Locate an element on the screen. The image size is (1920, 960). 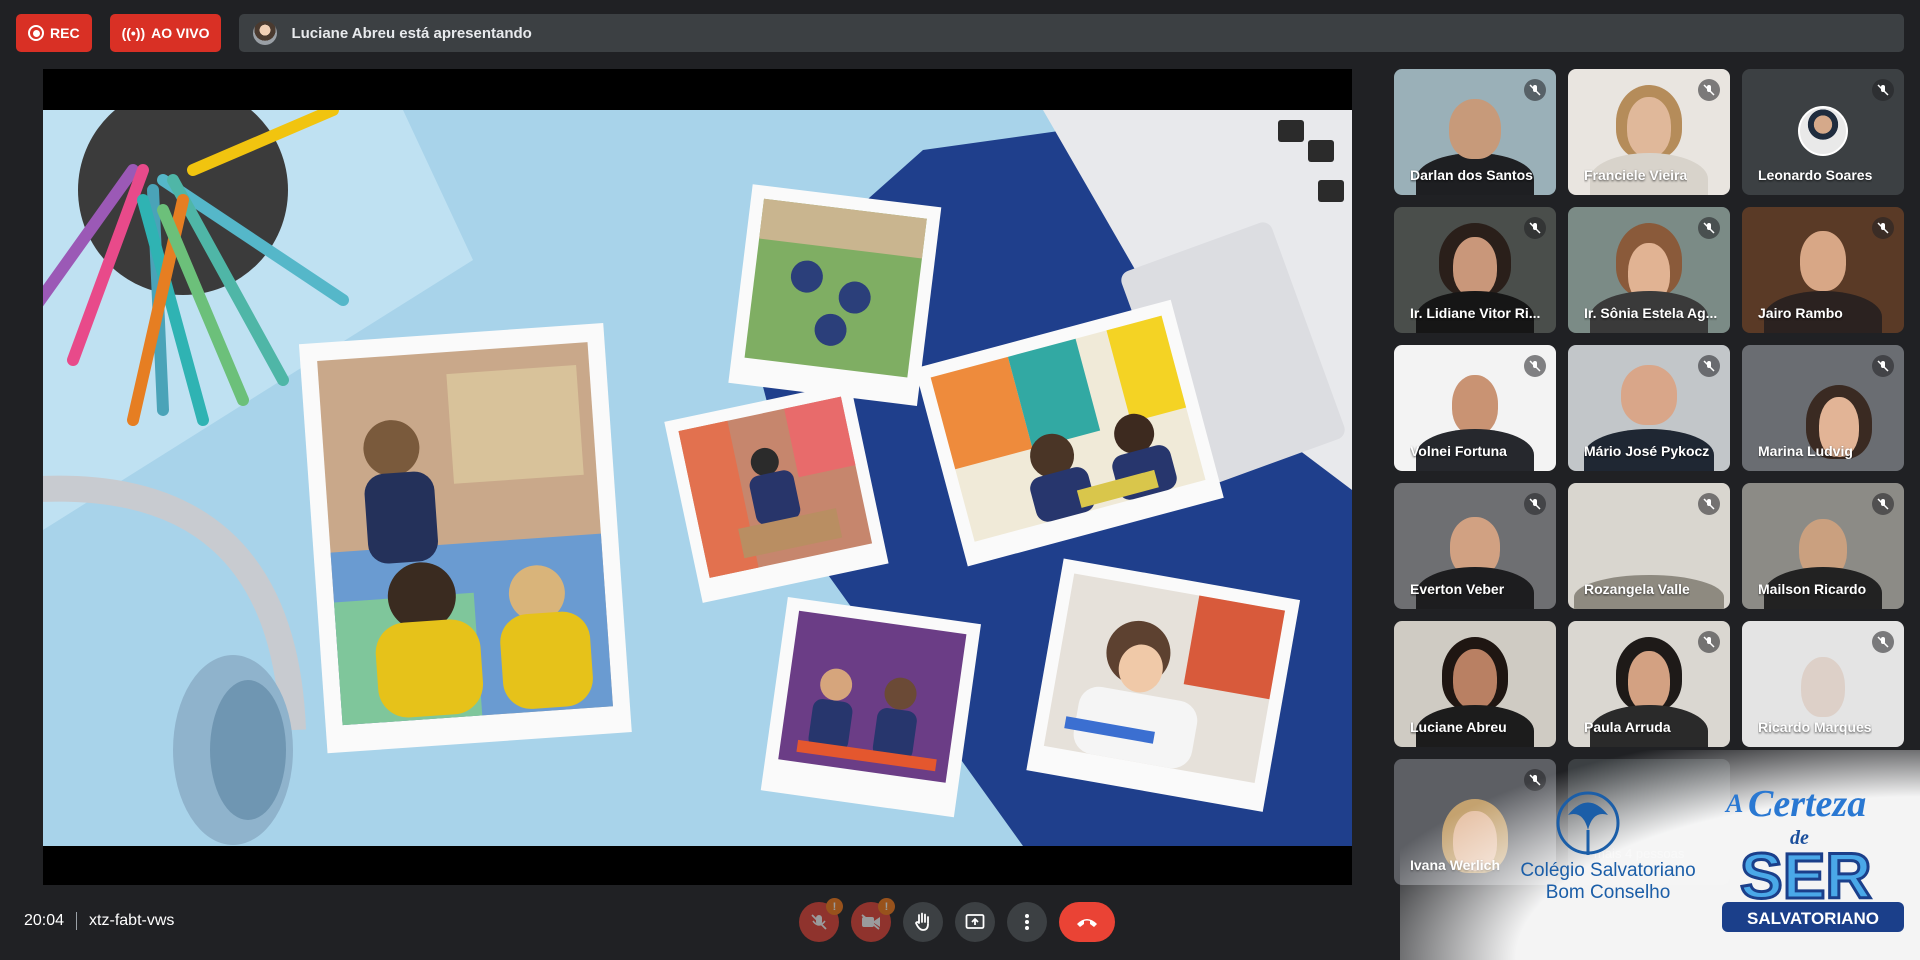
live-stream-button: ((•)) AO VIVO is located at coordinates (165, 33).